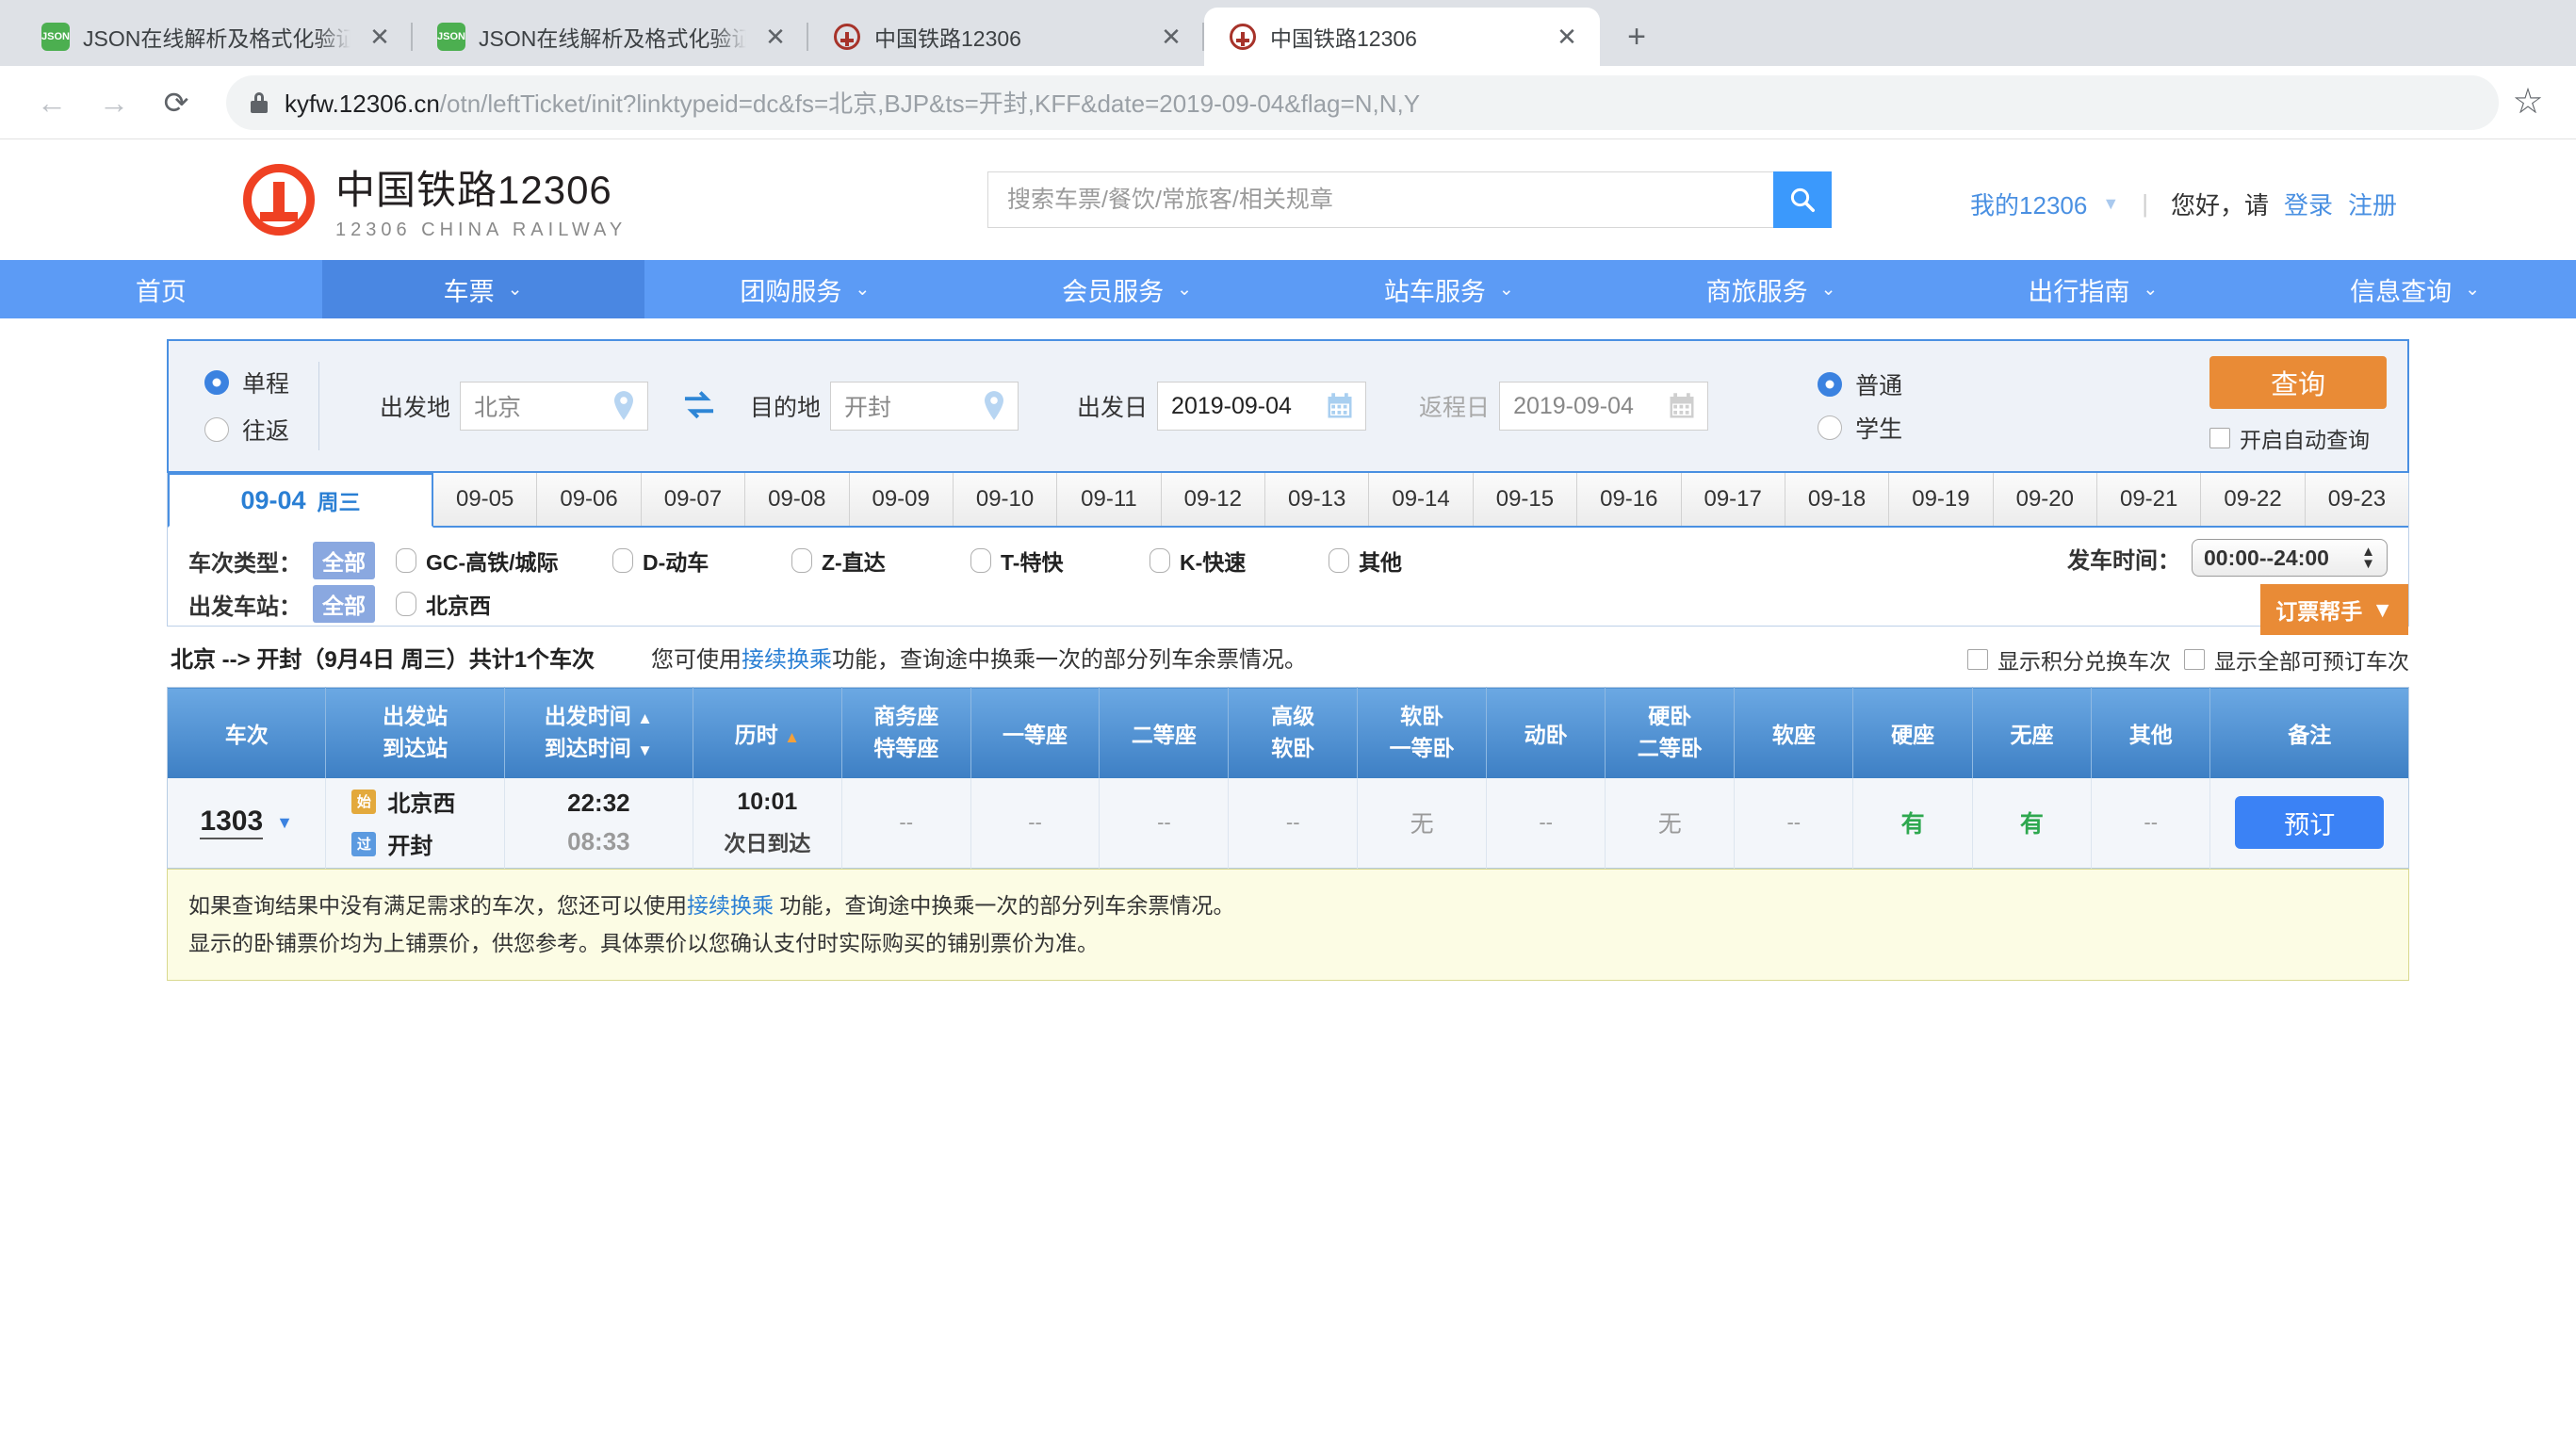 Image resolution: width=2576 pixels, height=1449 pixels. I want to click on return-date-input-wrapper, so click(1604, 406).